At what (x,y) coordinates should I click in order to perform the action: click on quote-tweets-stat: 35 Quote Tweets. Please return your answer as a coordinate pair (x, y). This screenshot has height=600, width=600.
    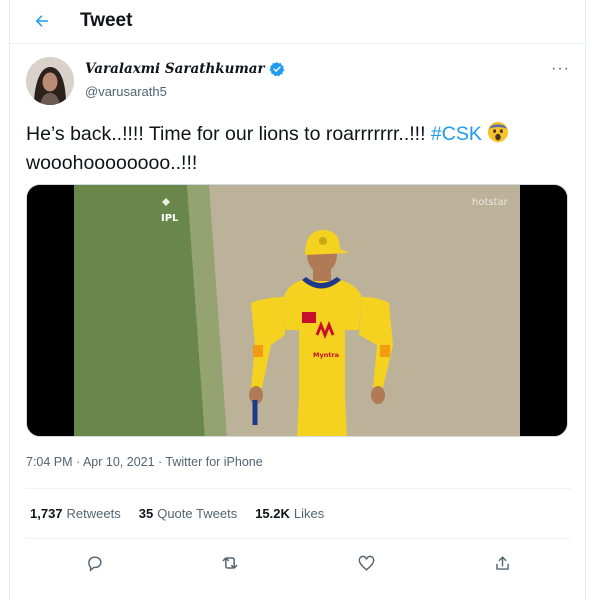
    Looking at the image, I should click on (188, 513).